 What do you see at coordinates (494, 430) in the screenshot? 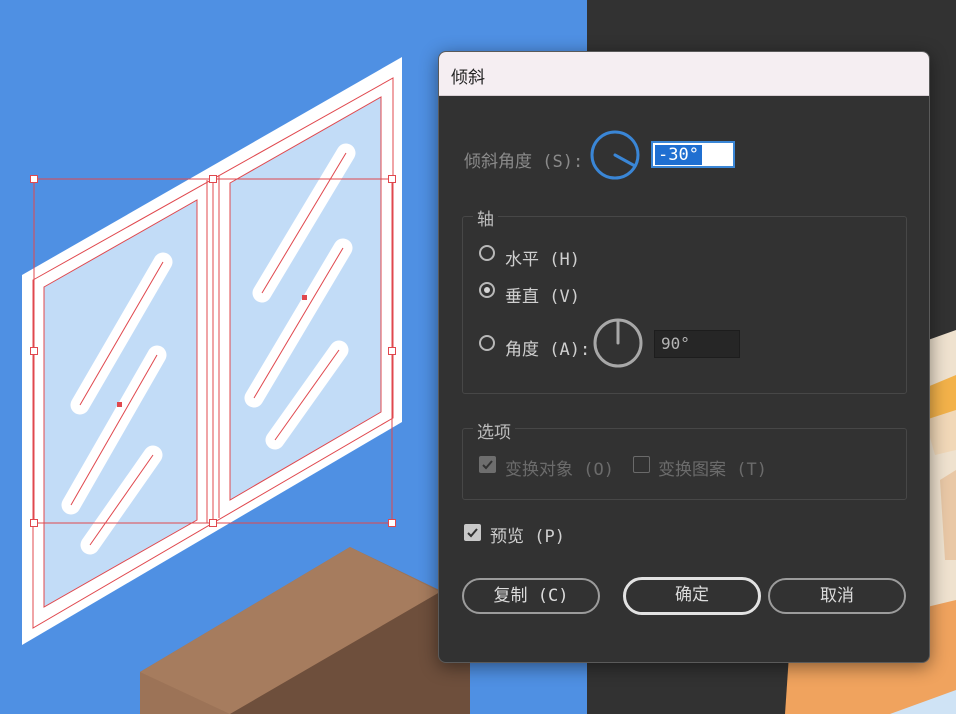
I see `options-legend: 选项` at bounding box center [494, 430].